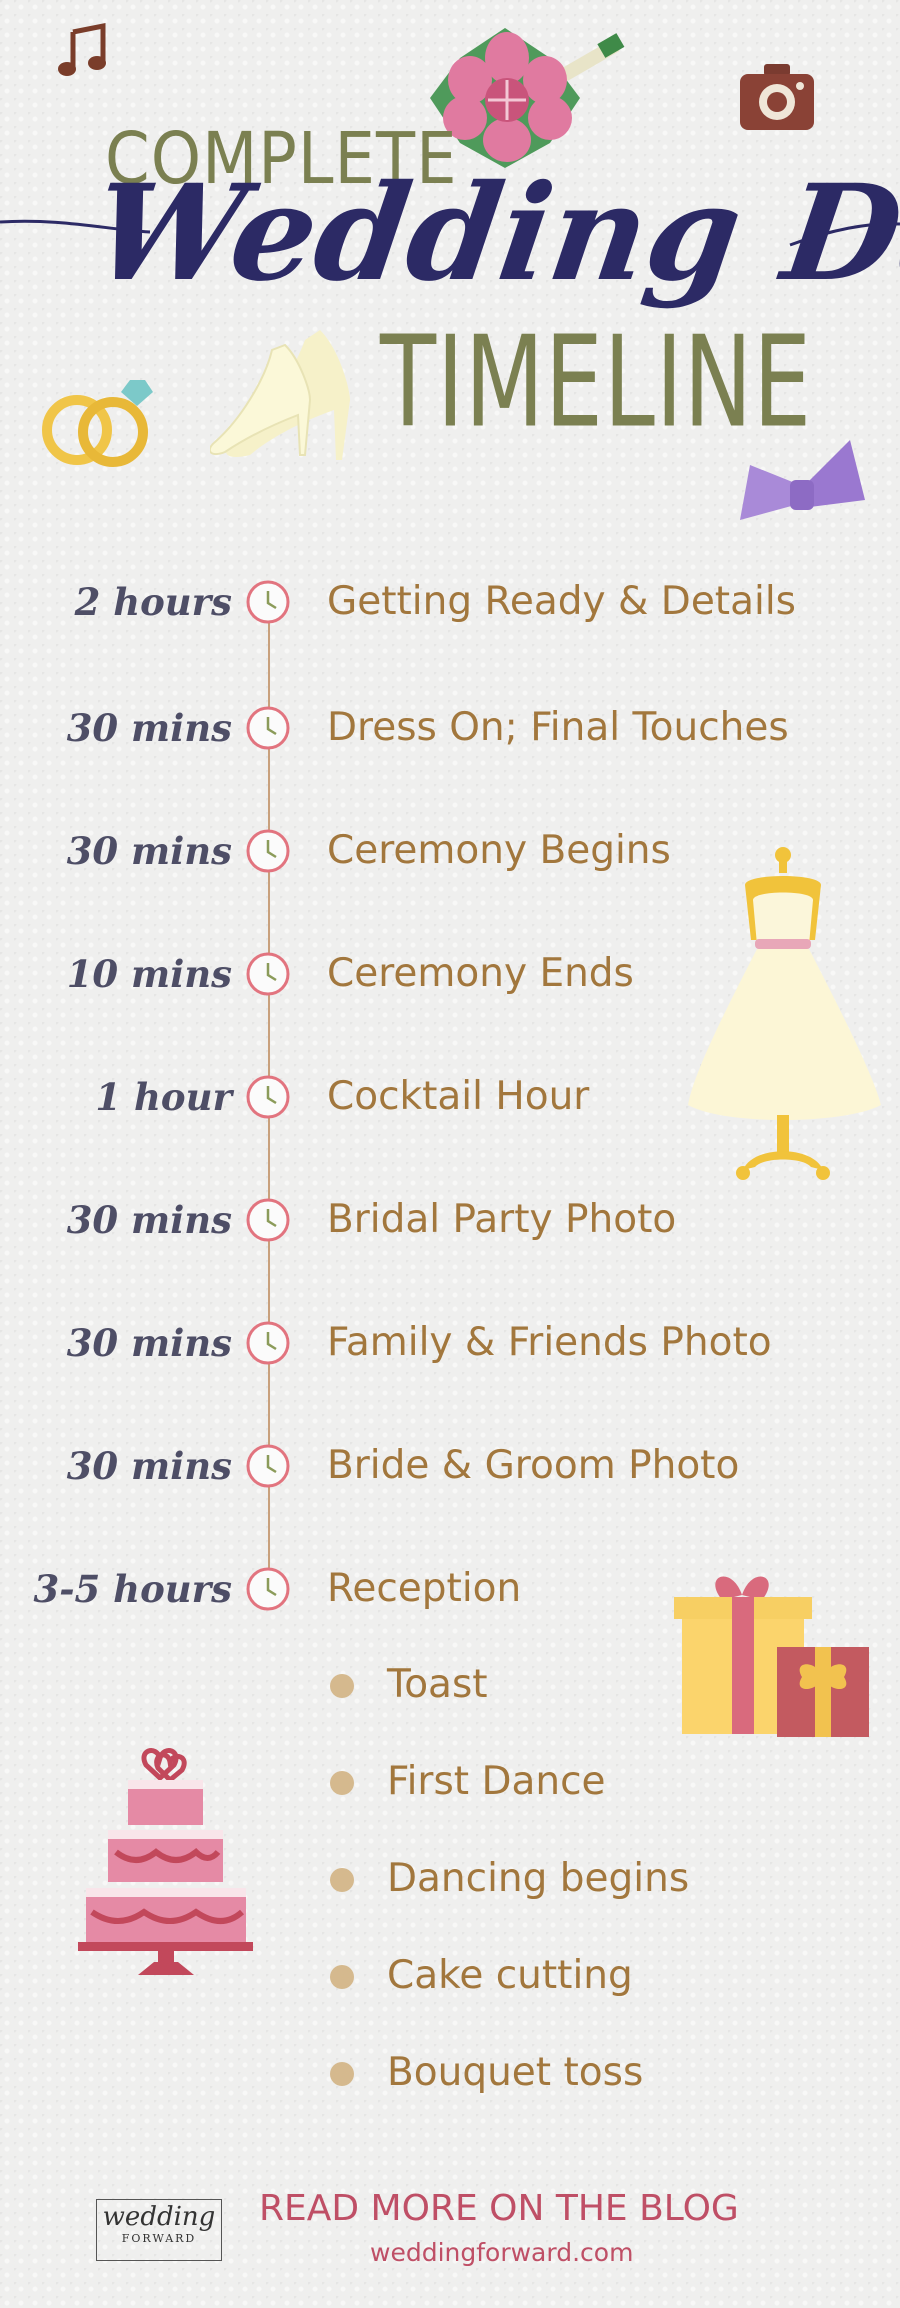 The width and height of the screenshot is (900, 2308). I want to click on duration-label: 1 hour, so click(163, 1097).